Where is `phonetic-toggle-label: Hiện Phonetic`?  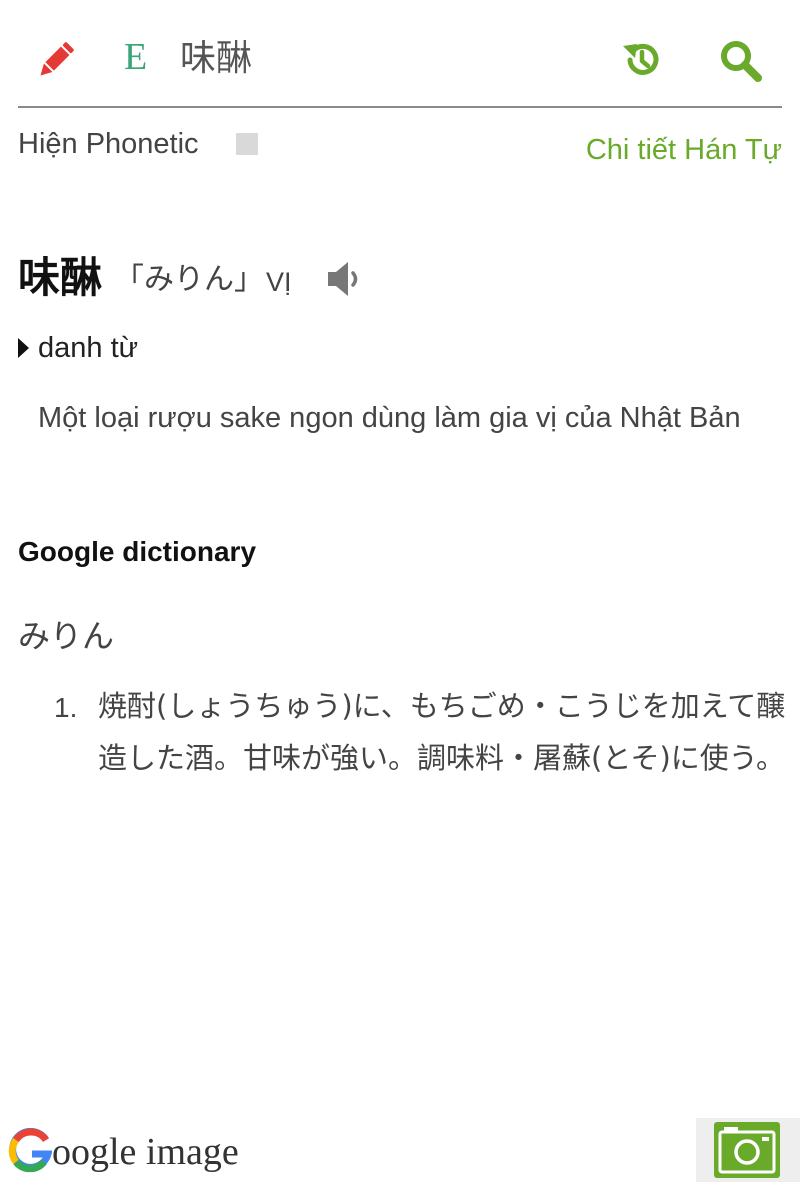 phonetic-toggle-label: Hiện Phonetic is located at coordinates (108, 144).